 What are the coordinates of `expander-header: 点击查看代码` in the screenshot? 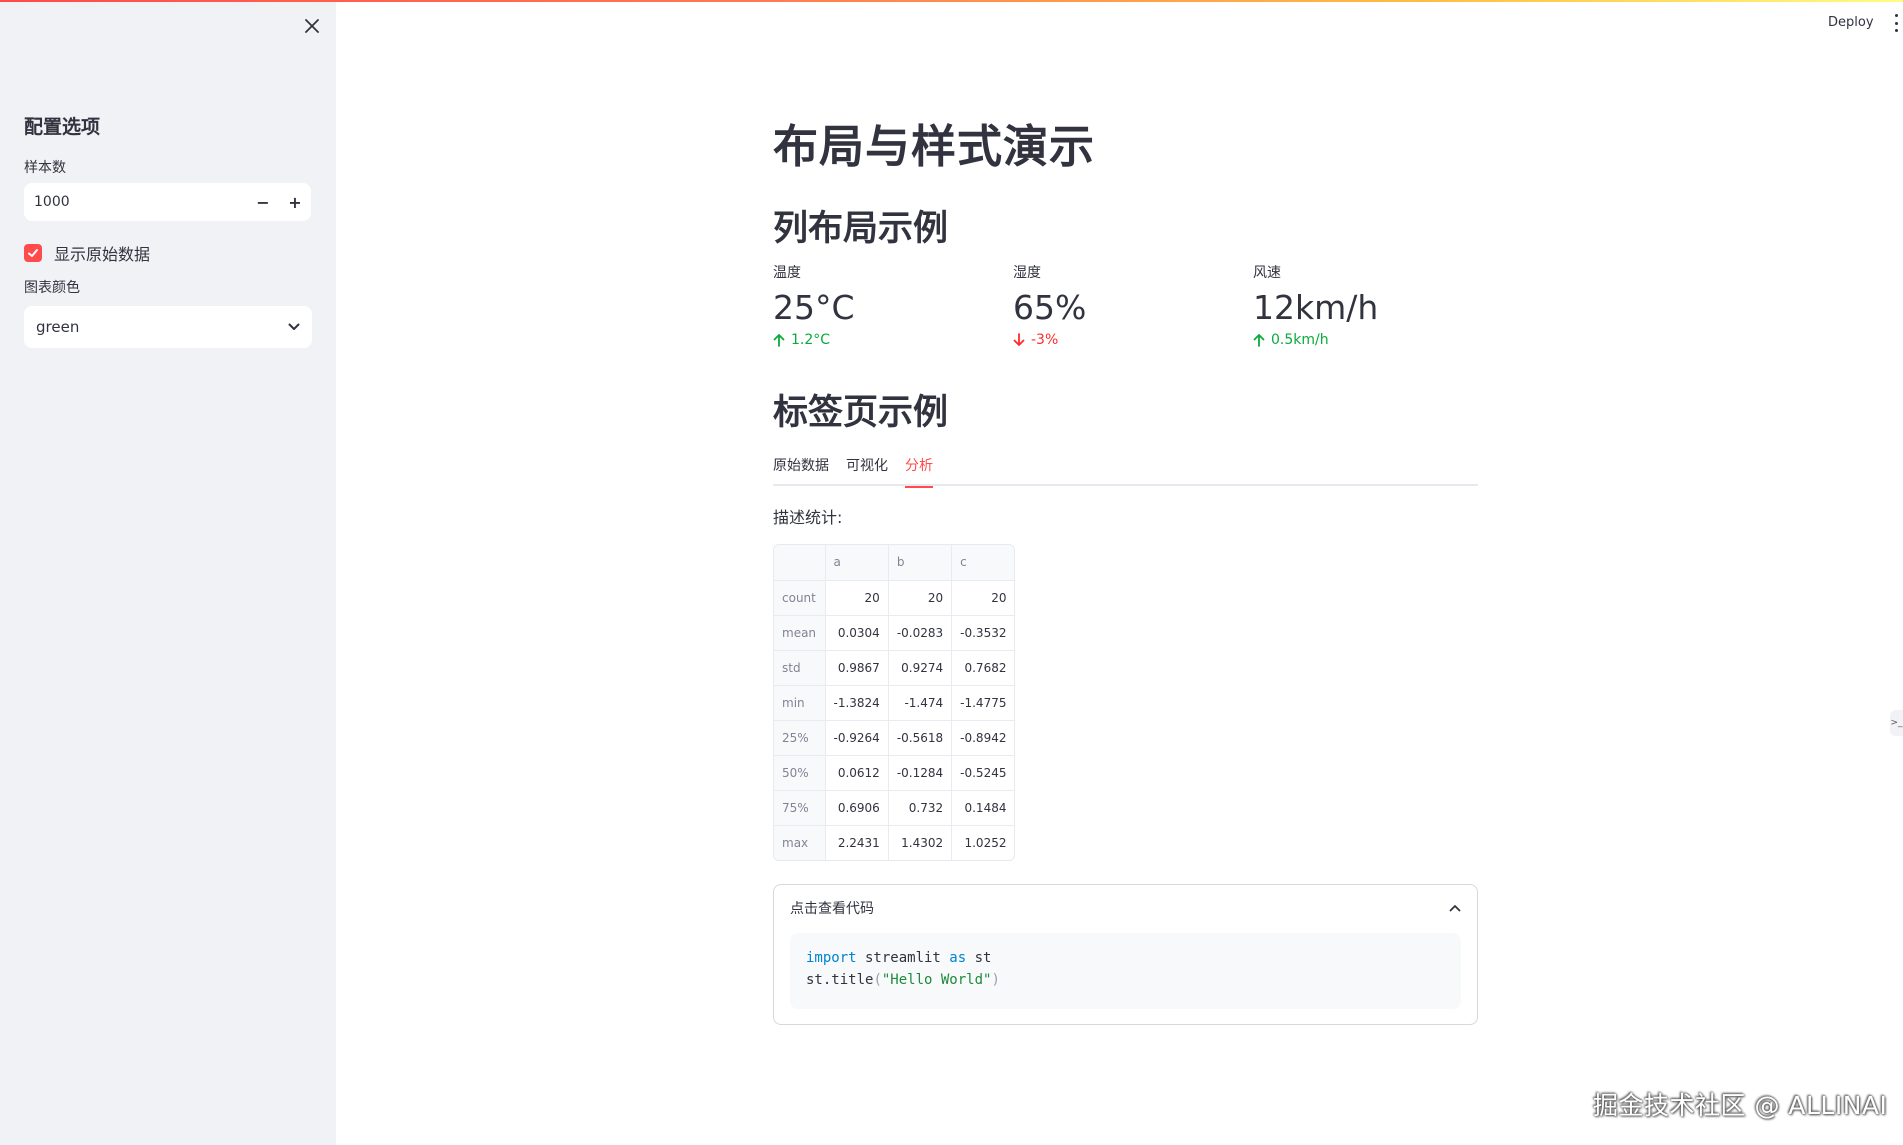 It's located at (1125, 908).